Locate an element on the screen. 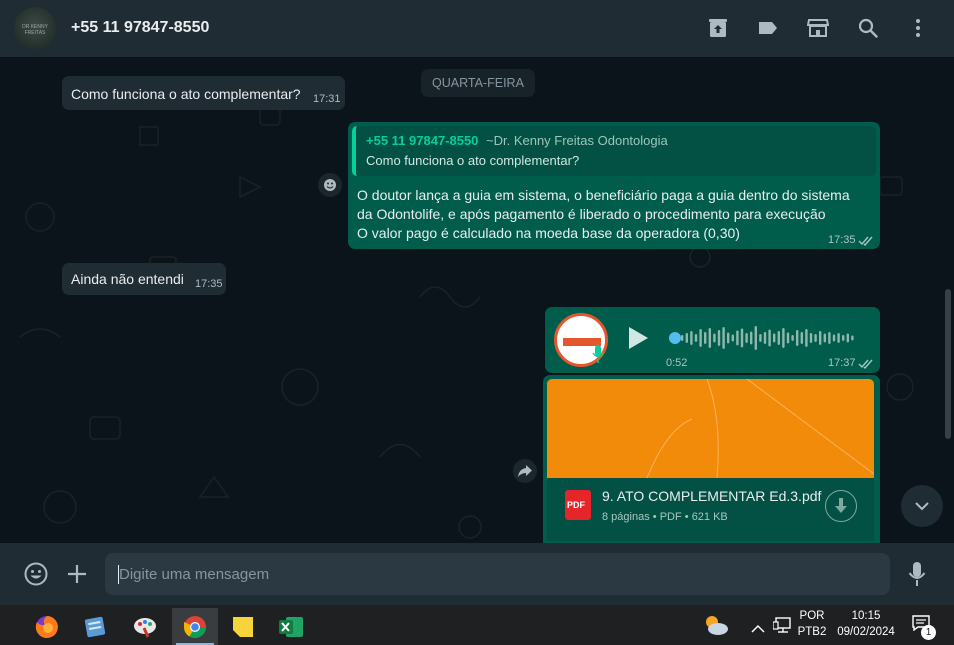 Image resolution: width=954 pixels, height=645 pixels. contact-avatar: DR KENNY FREITAS is located at coordinates (35, 28).